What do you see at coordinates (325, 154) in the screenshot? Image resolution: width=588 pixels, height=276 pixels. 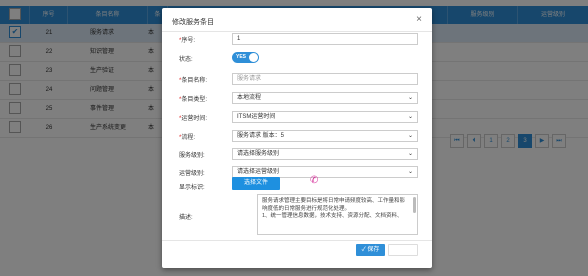 I see `service-level-select: 请选择服务级别 ⌄` at bounding box center [325, 154].